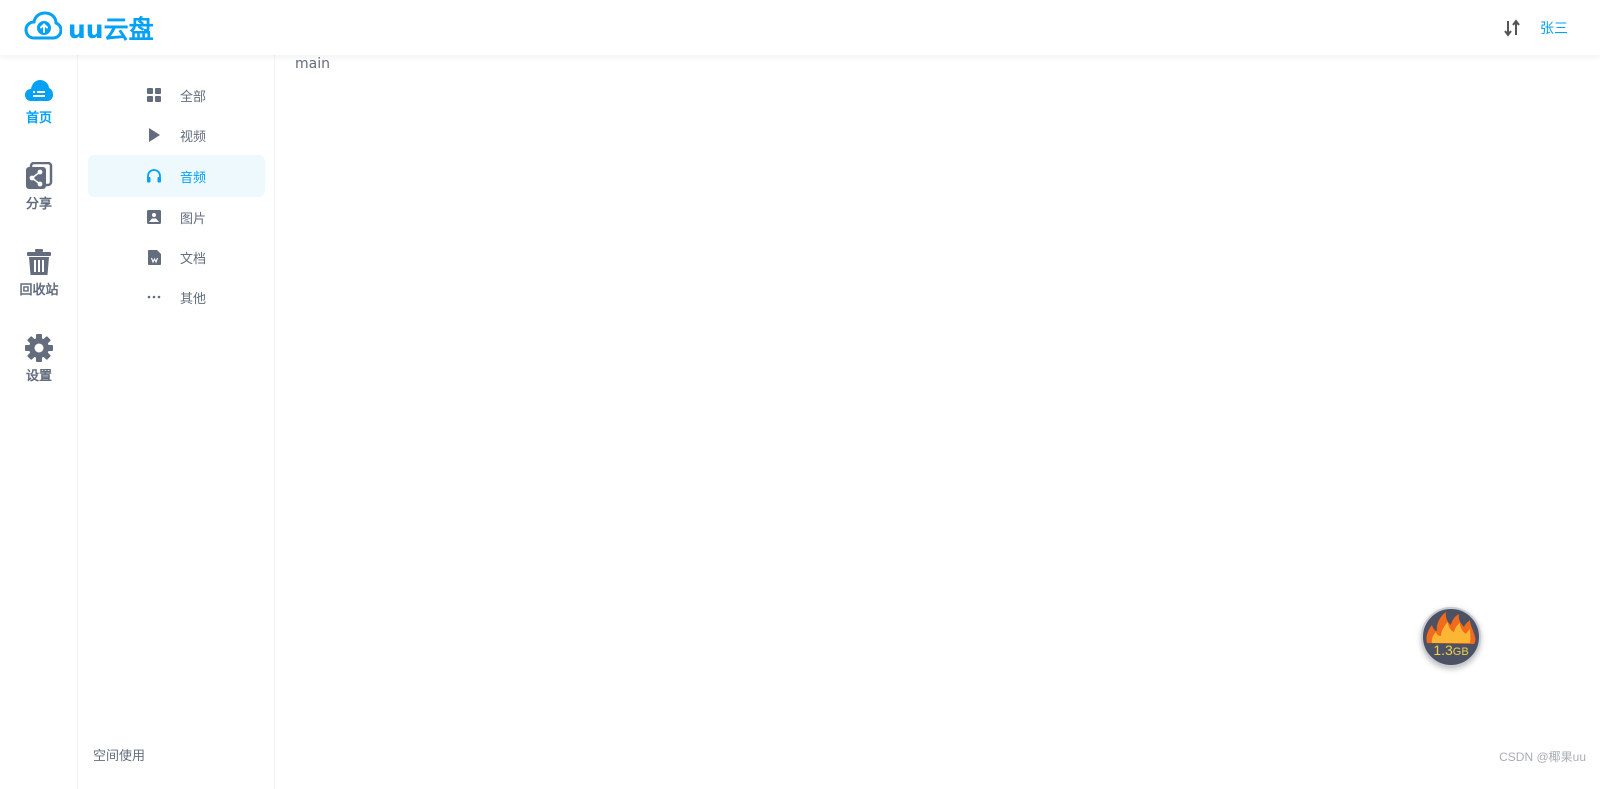 The image size is (1600, 789). I want to click on play-icon, so click(154, 135).